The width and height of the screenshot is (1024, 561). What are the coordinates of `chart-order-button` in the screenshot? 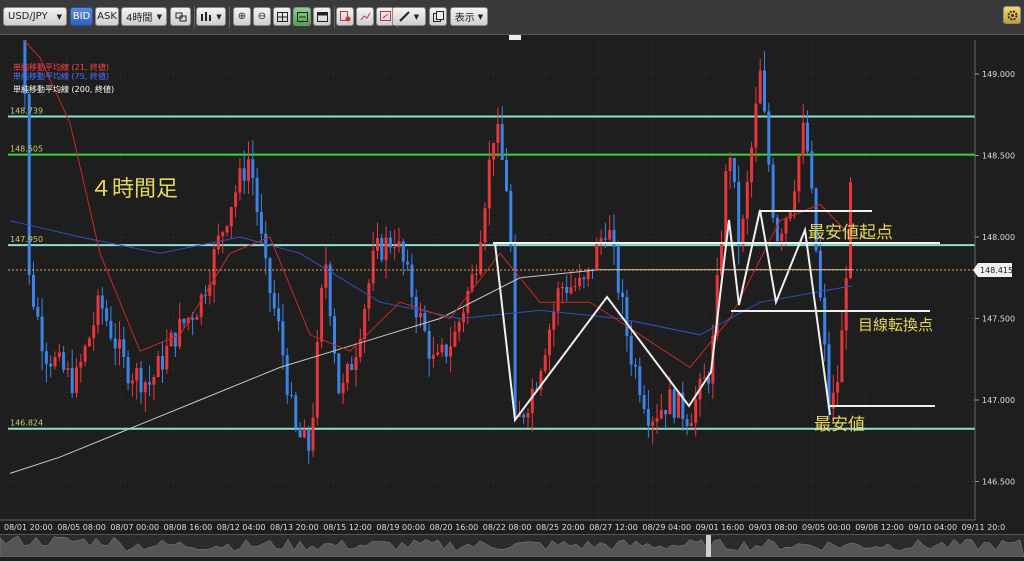 It's located at (365, 16).